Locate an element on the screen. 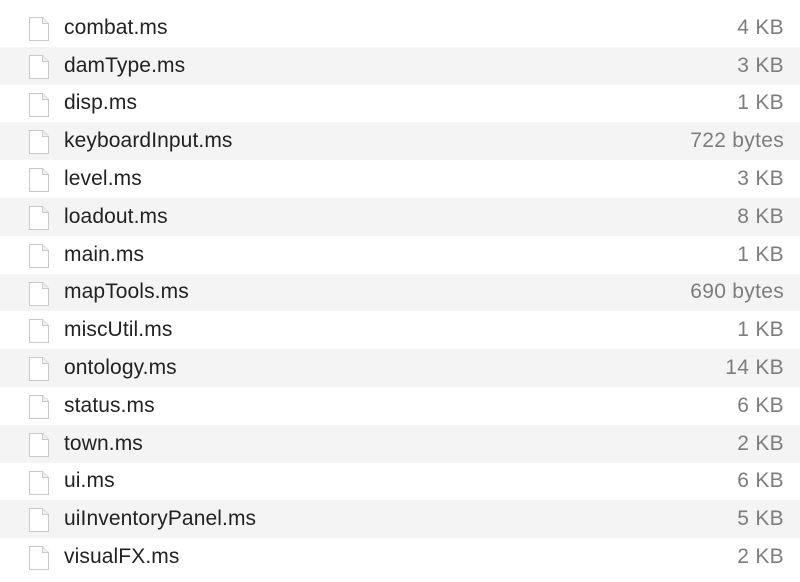 The width and height of the screenshot is (800, 582). file-row: main.ms 1 KB is located at coordinates (400, 255).